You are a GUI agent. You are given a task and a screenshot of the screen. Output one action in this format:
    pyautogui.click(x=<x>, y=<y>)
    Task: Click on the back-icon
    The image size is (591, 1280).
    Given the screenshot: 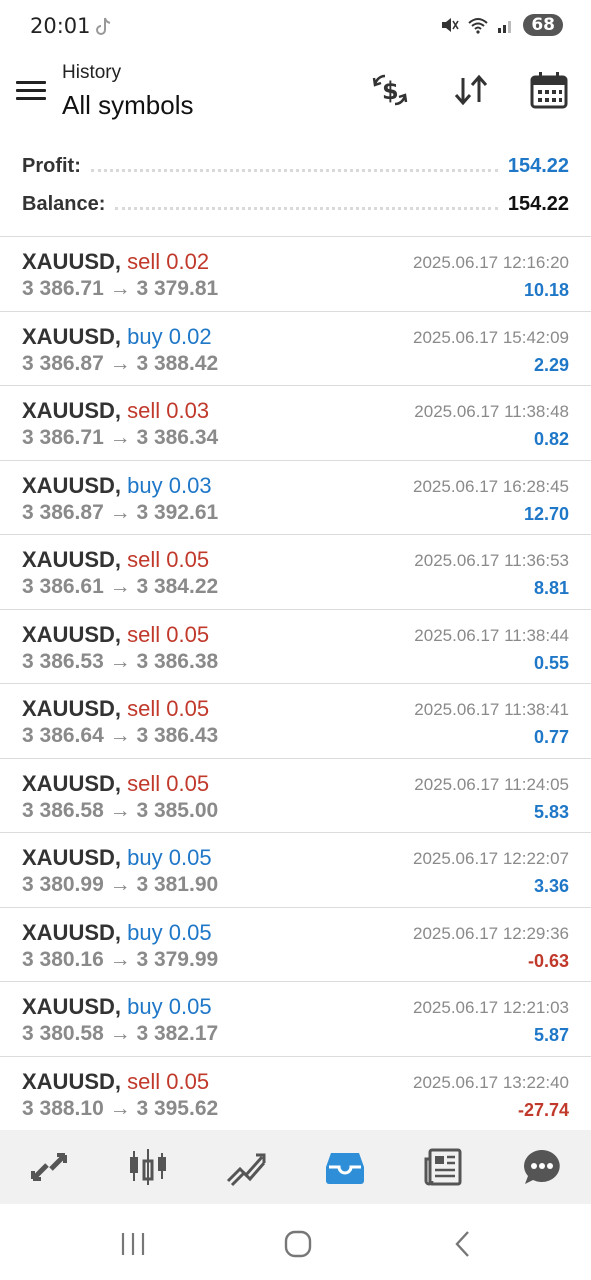 What is the action you would take?
    pyautogui.click(x=462, y=1244)
    